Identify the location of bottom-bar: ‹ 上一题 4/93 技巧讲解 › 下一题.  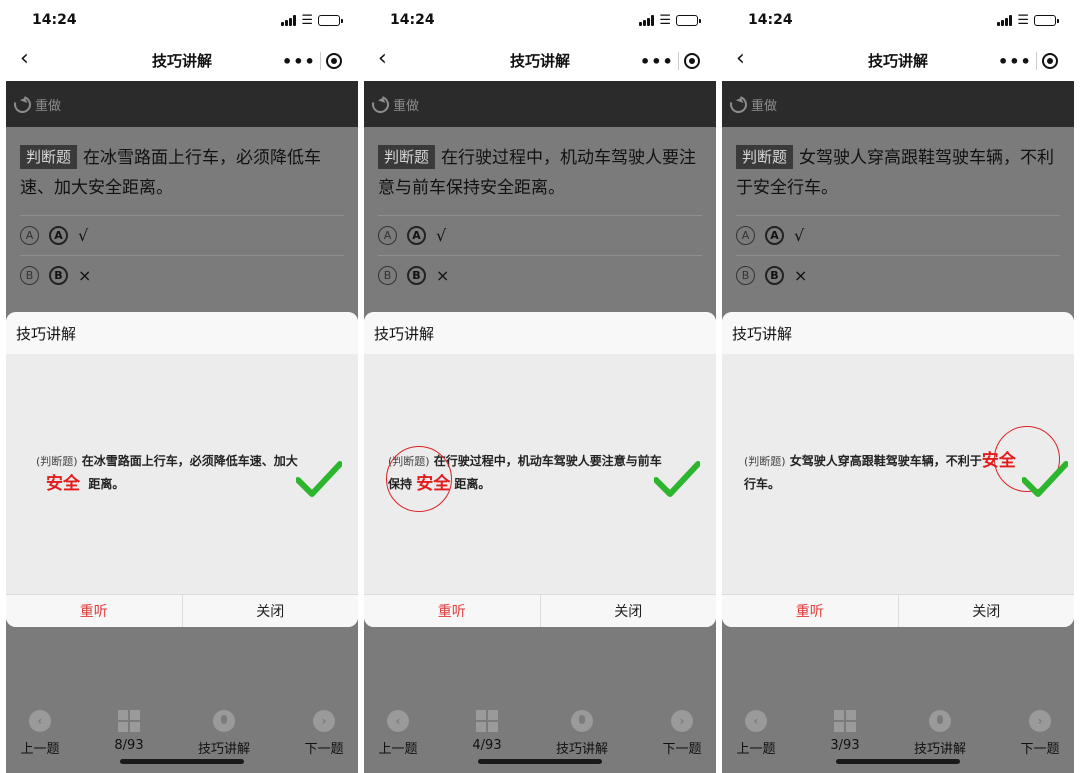
(540, 736).